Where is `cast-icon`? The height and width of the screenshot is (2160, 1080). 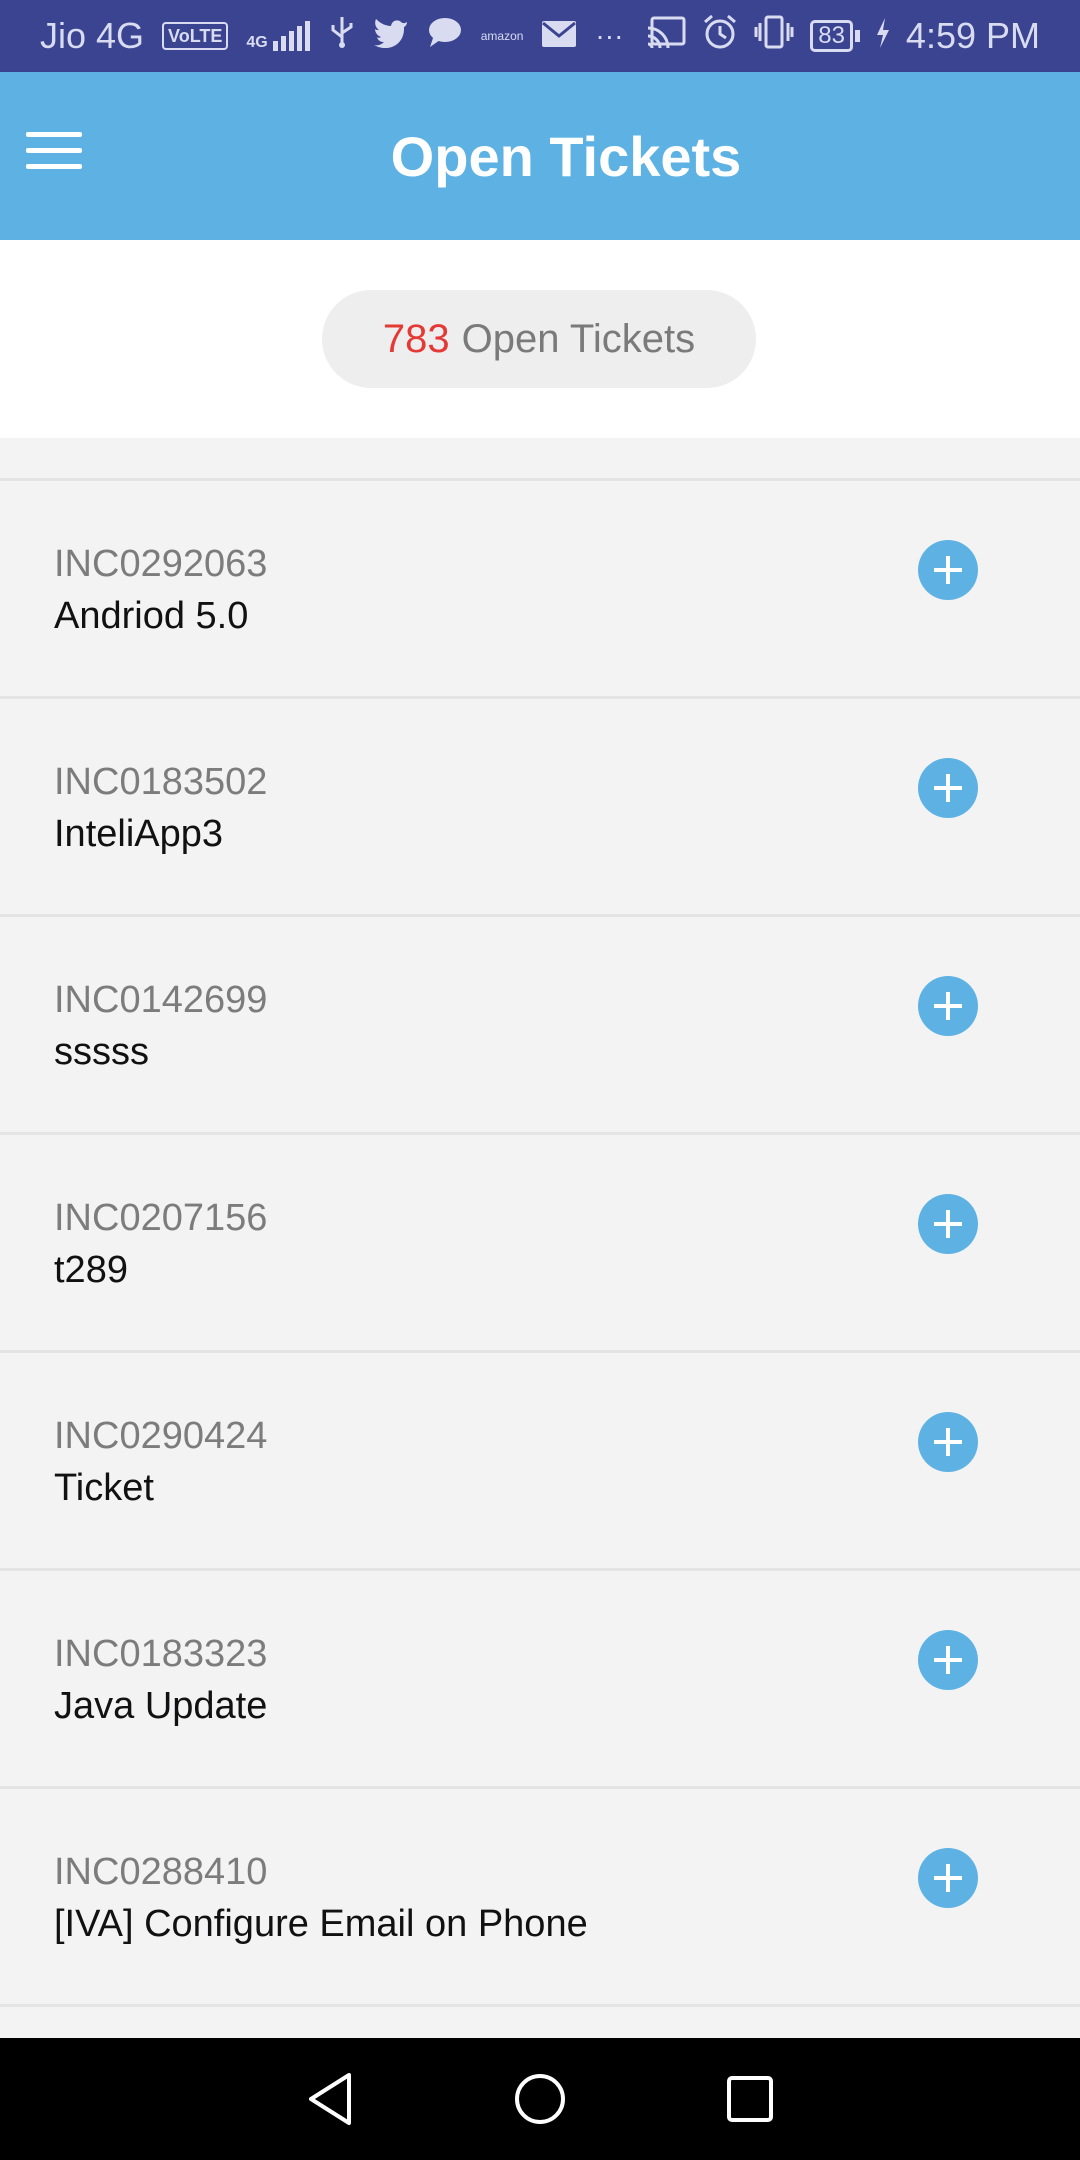 cast-icon is located at coordinates (666, 36).